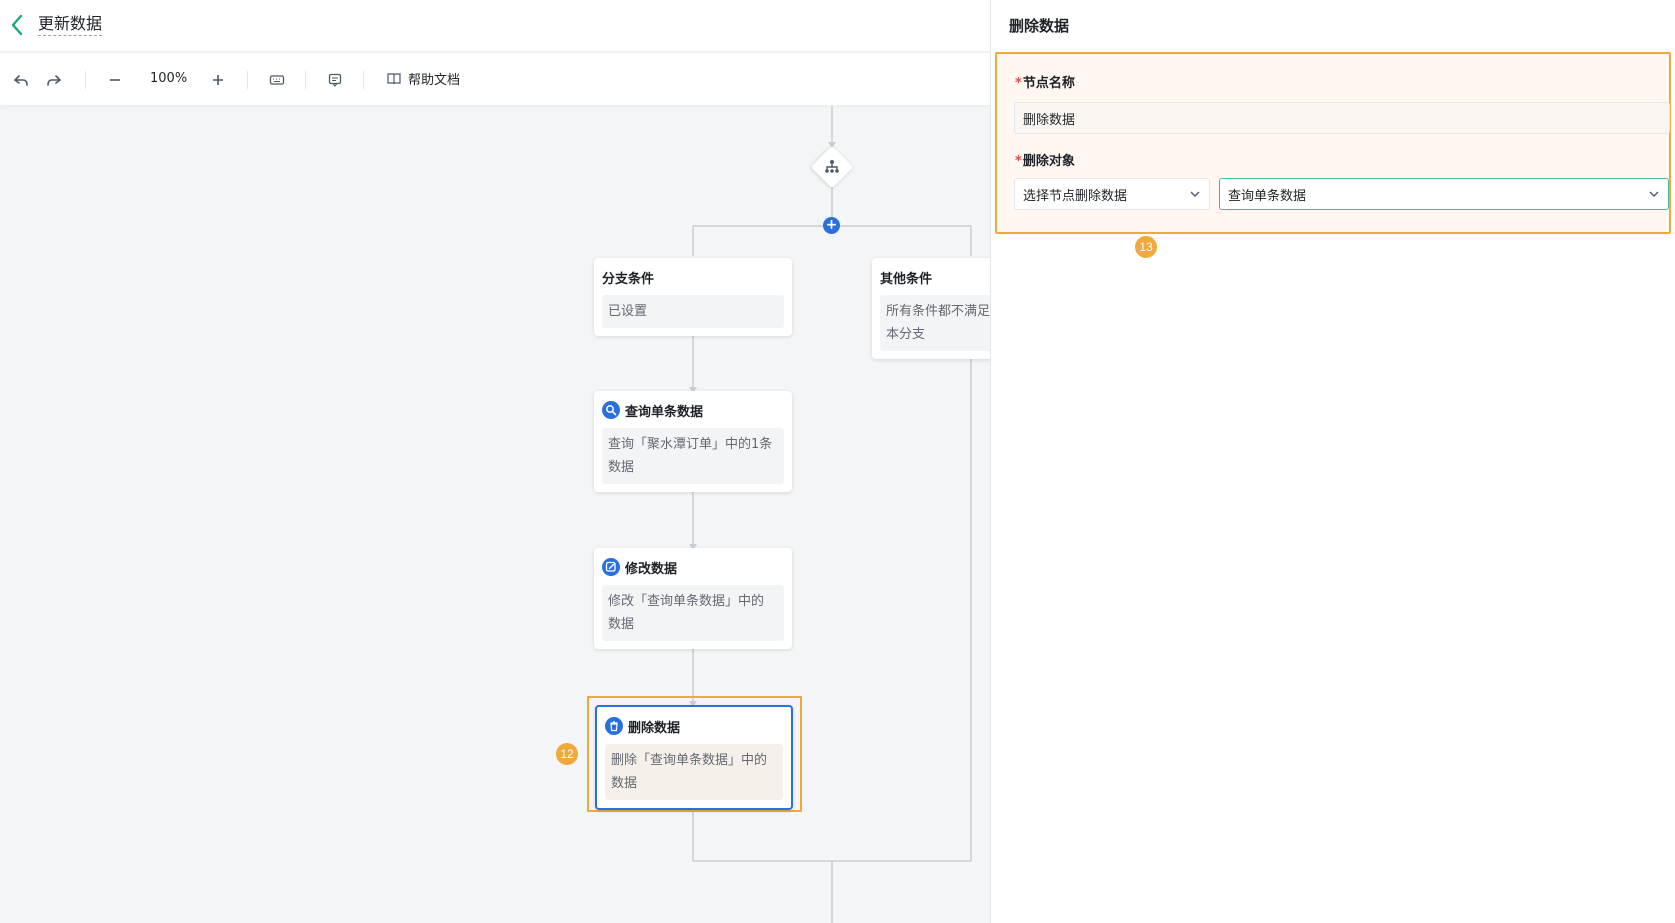 Image resolution: width=1675 pixels, height=923 pixels. What do you see at coordinates (169, 78) in the screenshot?
I see `zoom-level: 100%` at bounding box center [169, 78].